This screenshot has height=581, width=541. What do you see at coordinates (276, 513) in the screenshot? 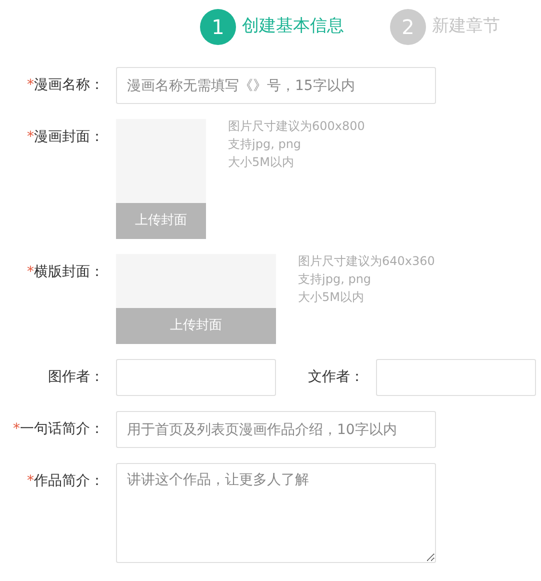
I see `textarea-field: 讲讲这个作品，让更多人了解` at bounding box center [276, 513].